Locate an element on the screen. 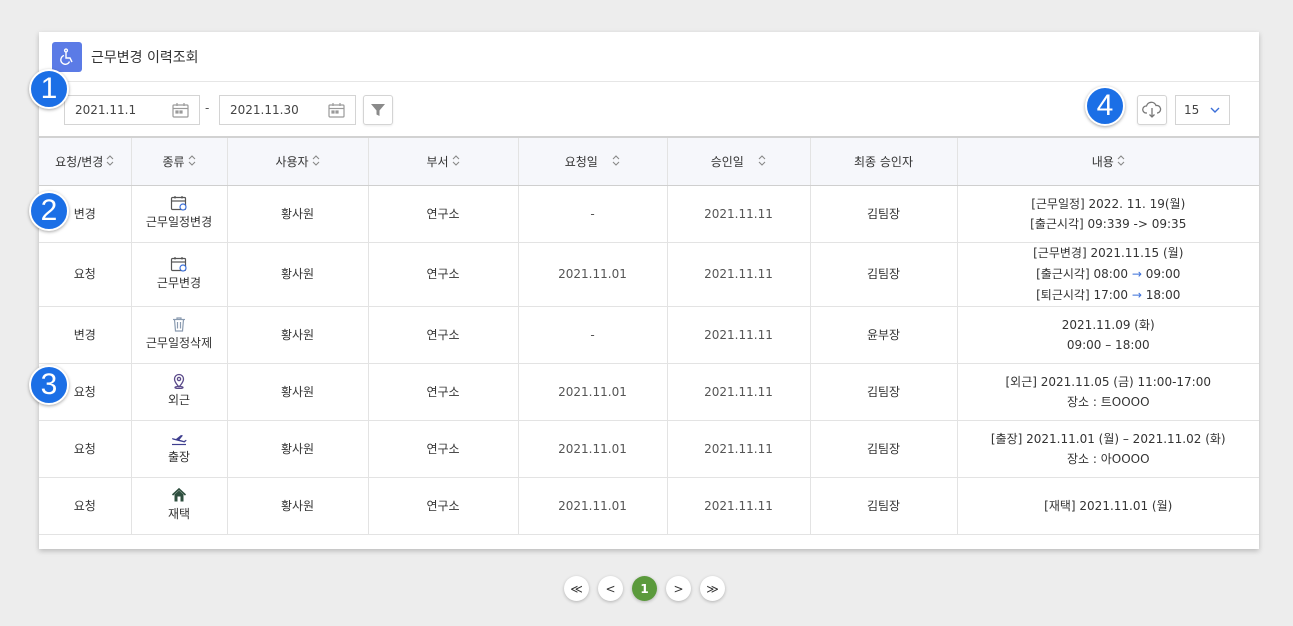 This screenshot has height=626, width=1293. start-date-field: 2021.11.1 is located at coordinates (132, 110).